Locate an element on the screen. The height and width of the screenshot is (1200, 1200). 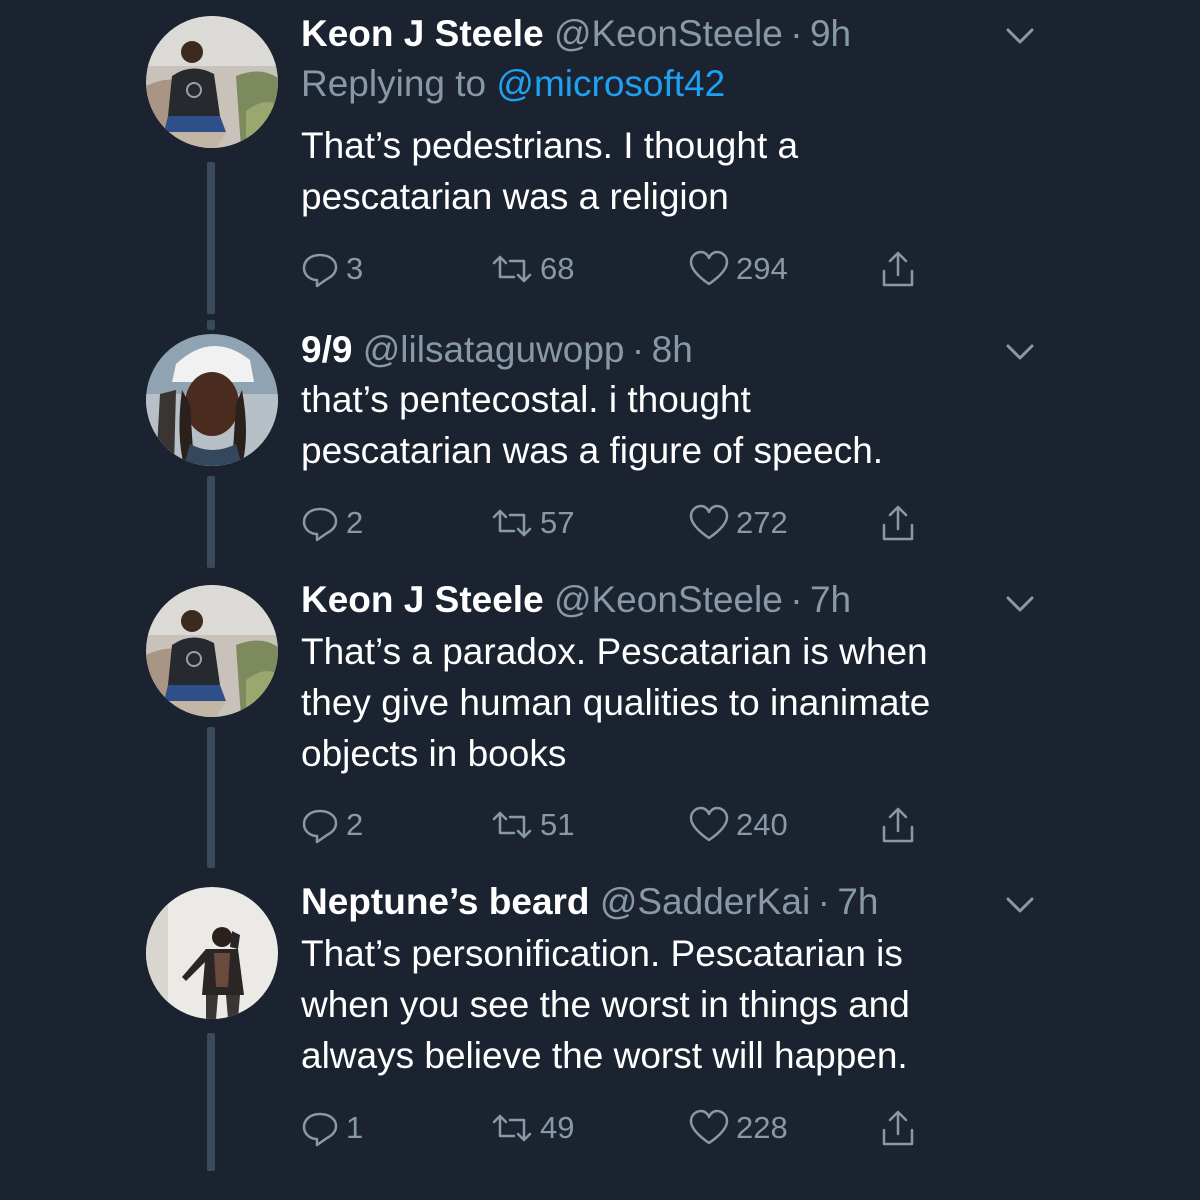
retweet-count: 51 is located at coordinates (557, 824).